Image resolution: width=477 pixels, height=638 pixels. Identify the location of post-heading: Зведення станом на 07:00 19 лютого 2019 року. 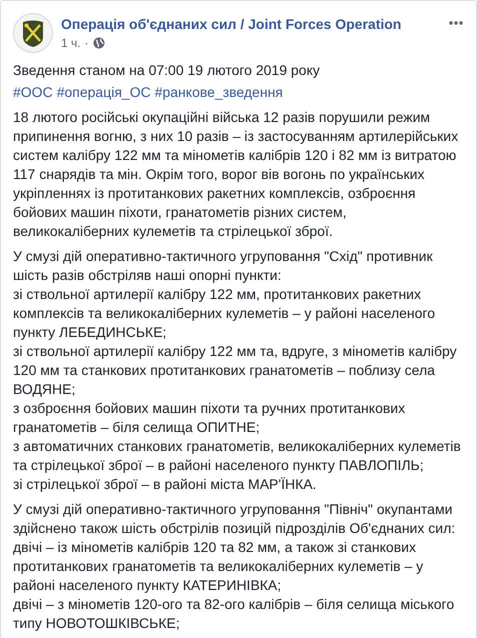
(167, 70).